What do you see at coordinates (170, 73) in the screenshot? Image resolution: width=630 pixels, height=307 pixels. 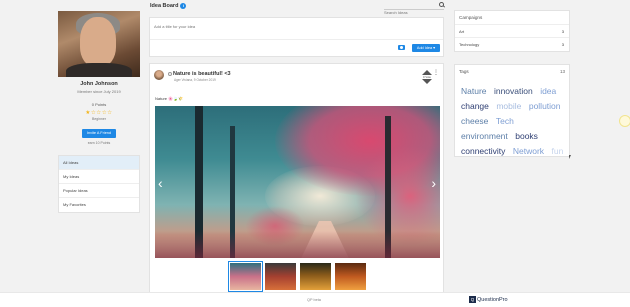 I see `lightbulb-icon` at bounding box center [170, 73].